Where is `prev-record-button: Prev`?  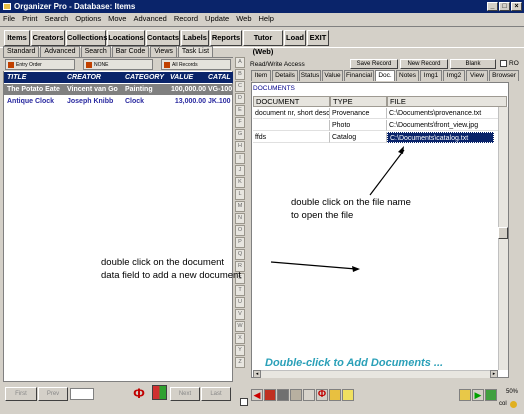 prev-record-button: Prev is located at coordinates (53, 394).